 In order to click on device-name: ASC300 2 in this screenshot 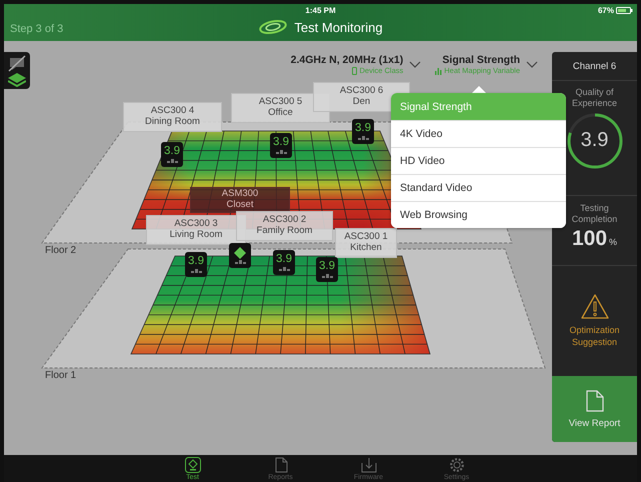, I will do `click(284, 220)`.